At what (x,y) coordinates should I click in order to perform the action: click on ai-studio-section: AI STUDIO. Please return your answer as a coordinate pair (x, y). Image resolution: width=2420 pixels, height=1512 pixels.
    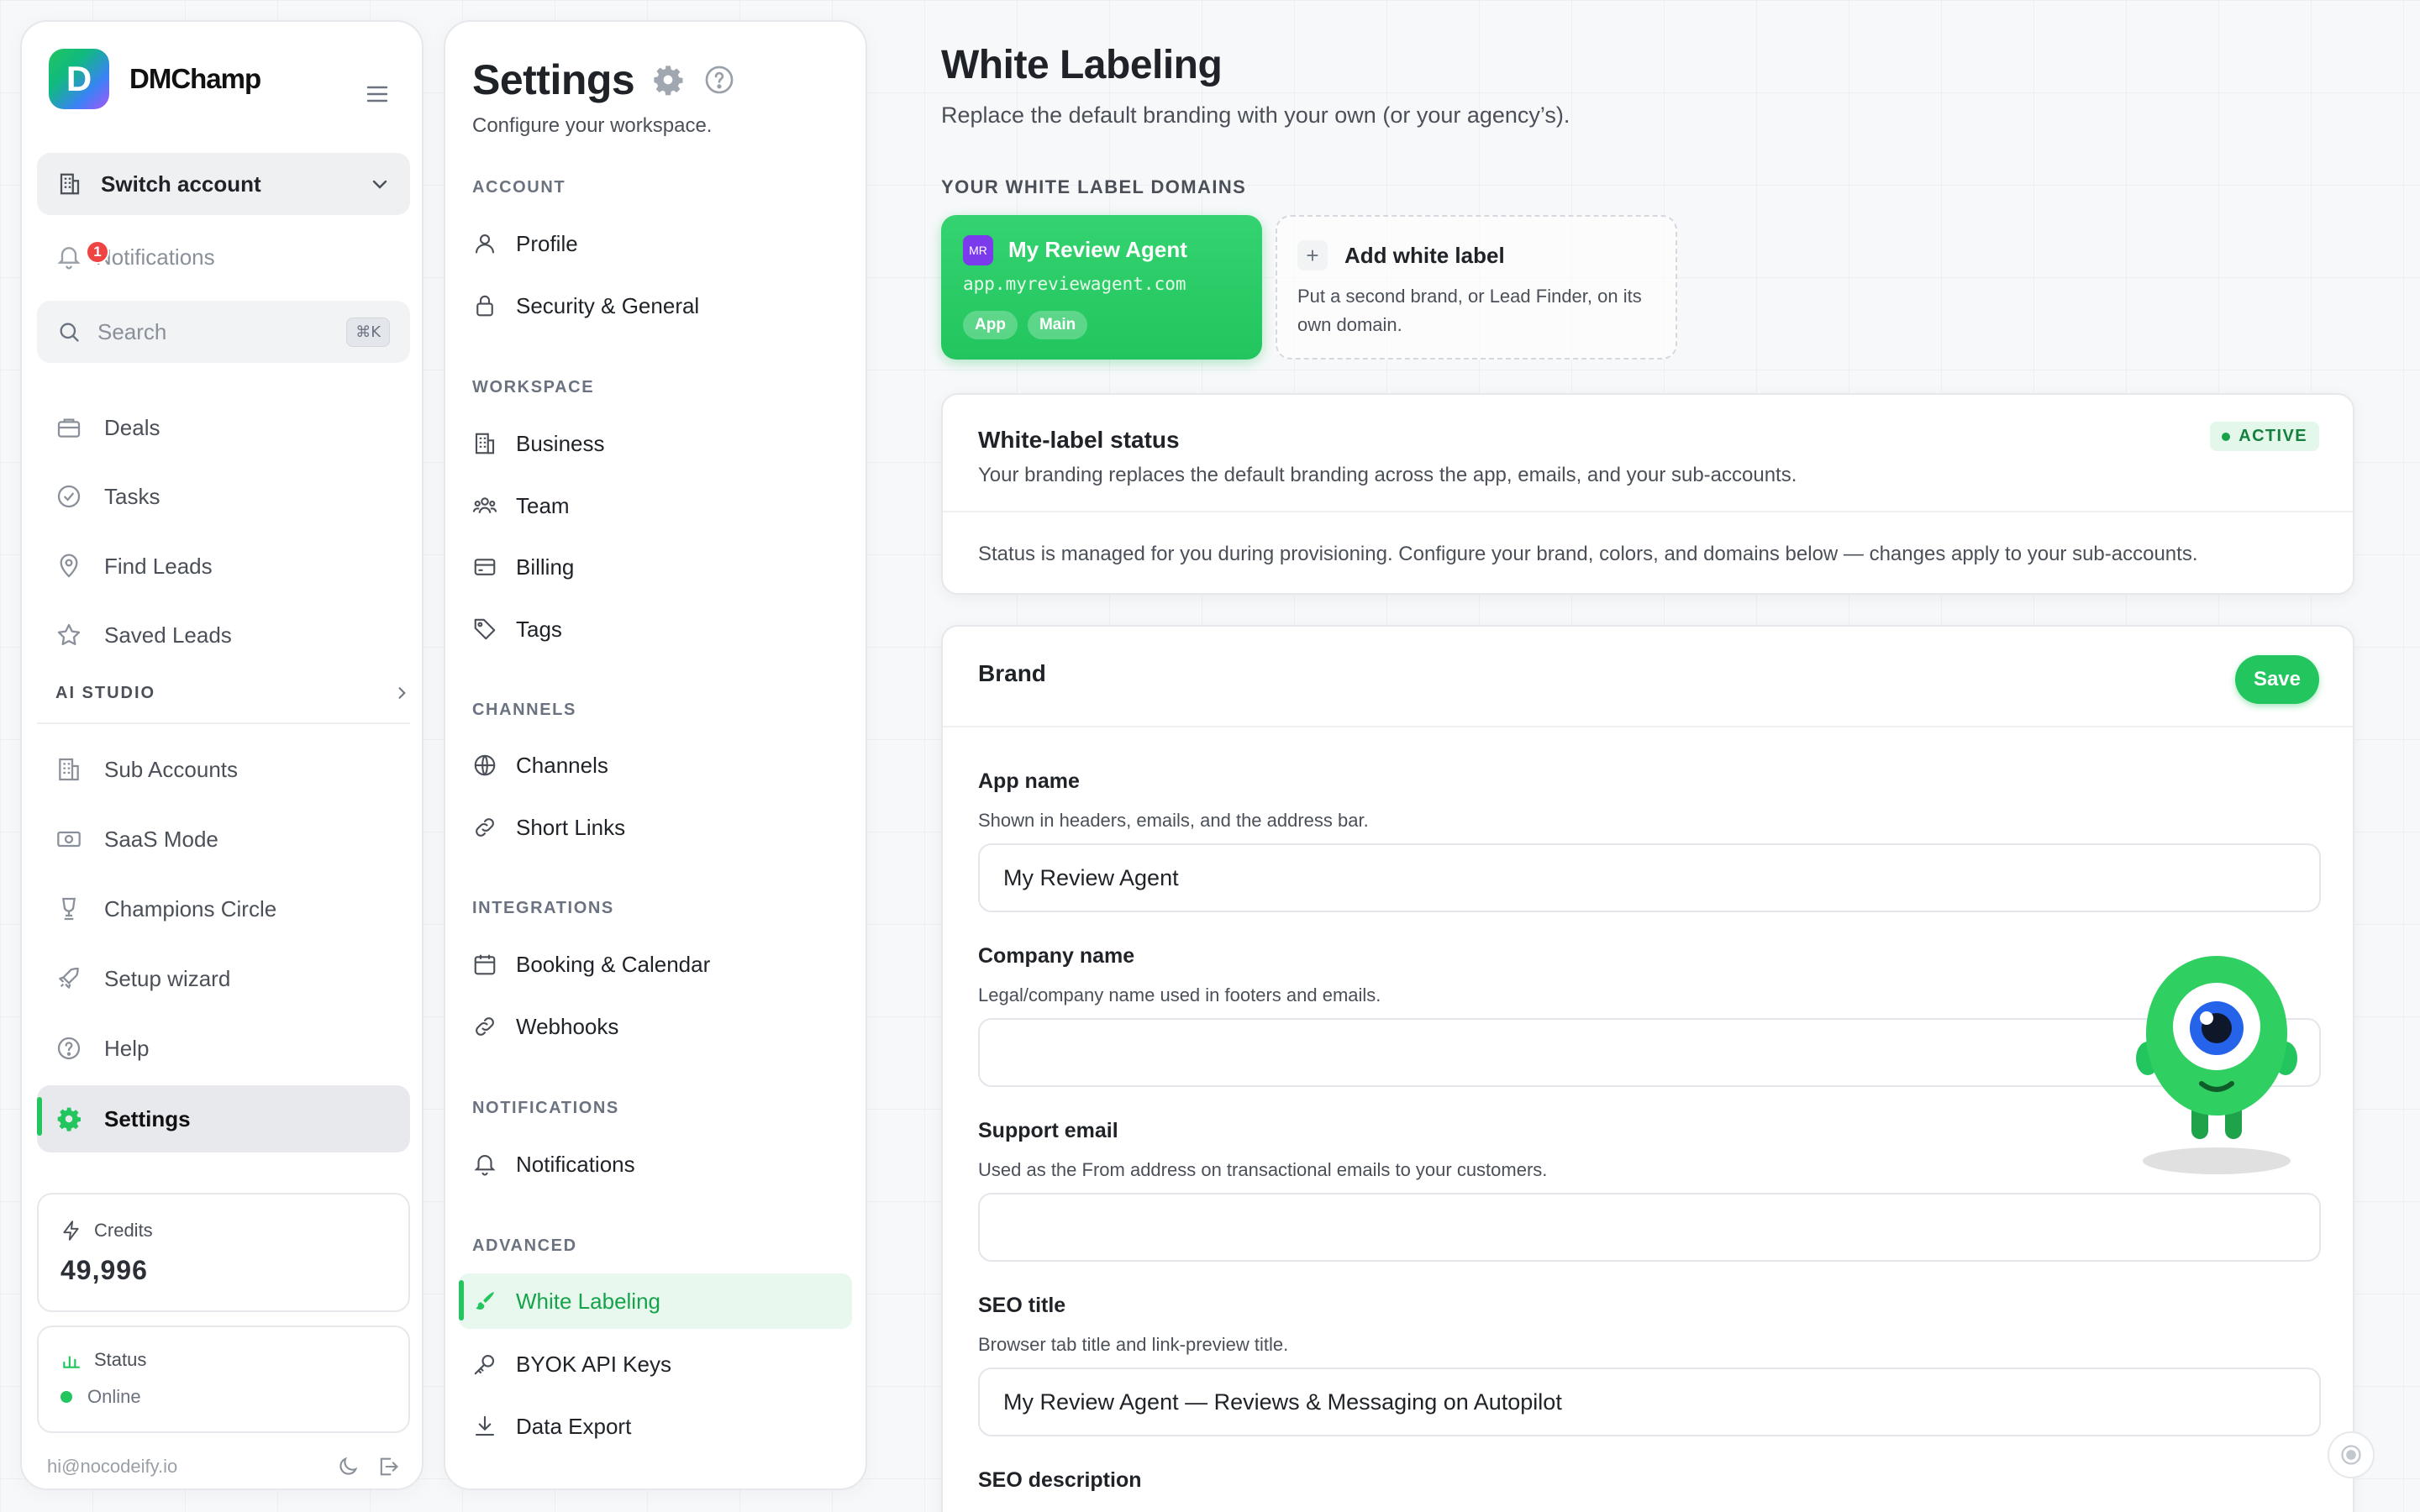
    Looking at the image, I should click on (233, 693).